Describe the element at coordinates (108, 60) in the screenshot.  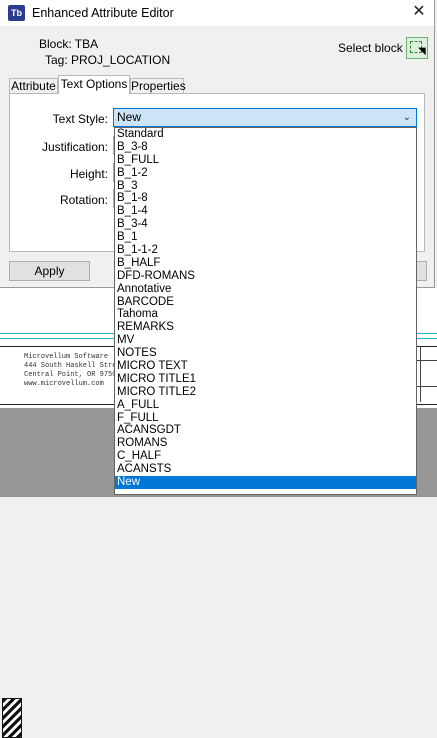
I see `tag-name-label: Tag: PROJ_LOCATION` at that location.